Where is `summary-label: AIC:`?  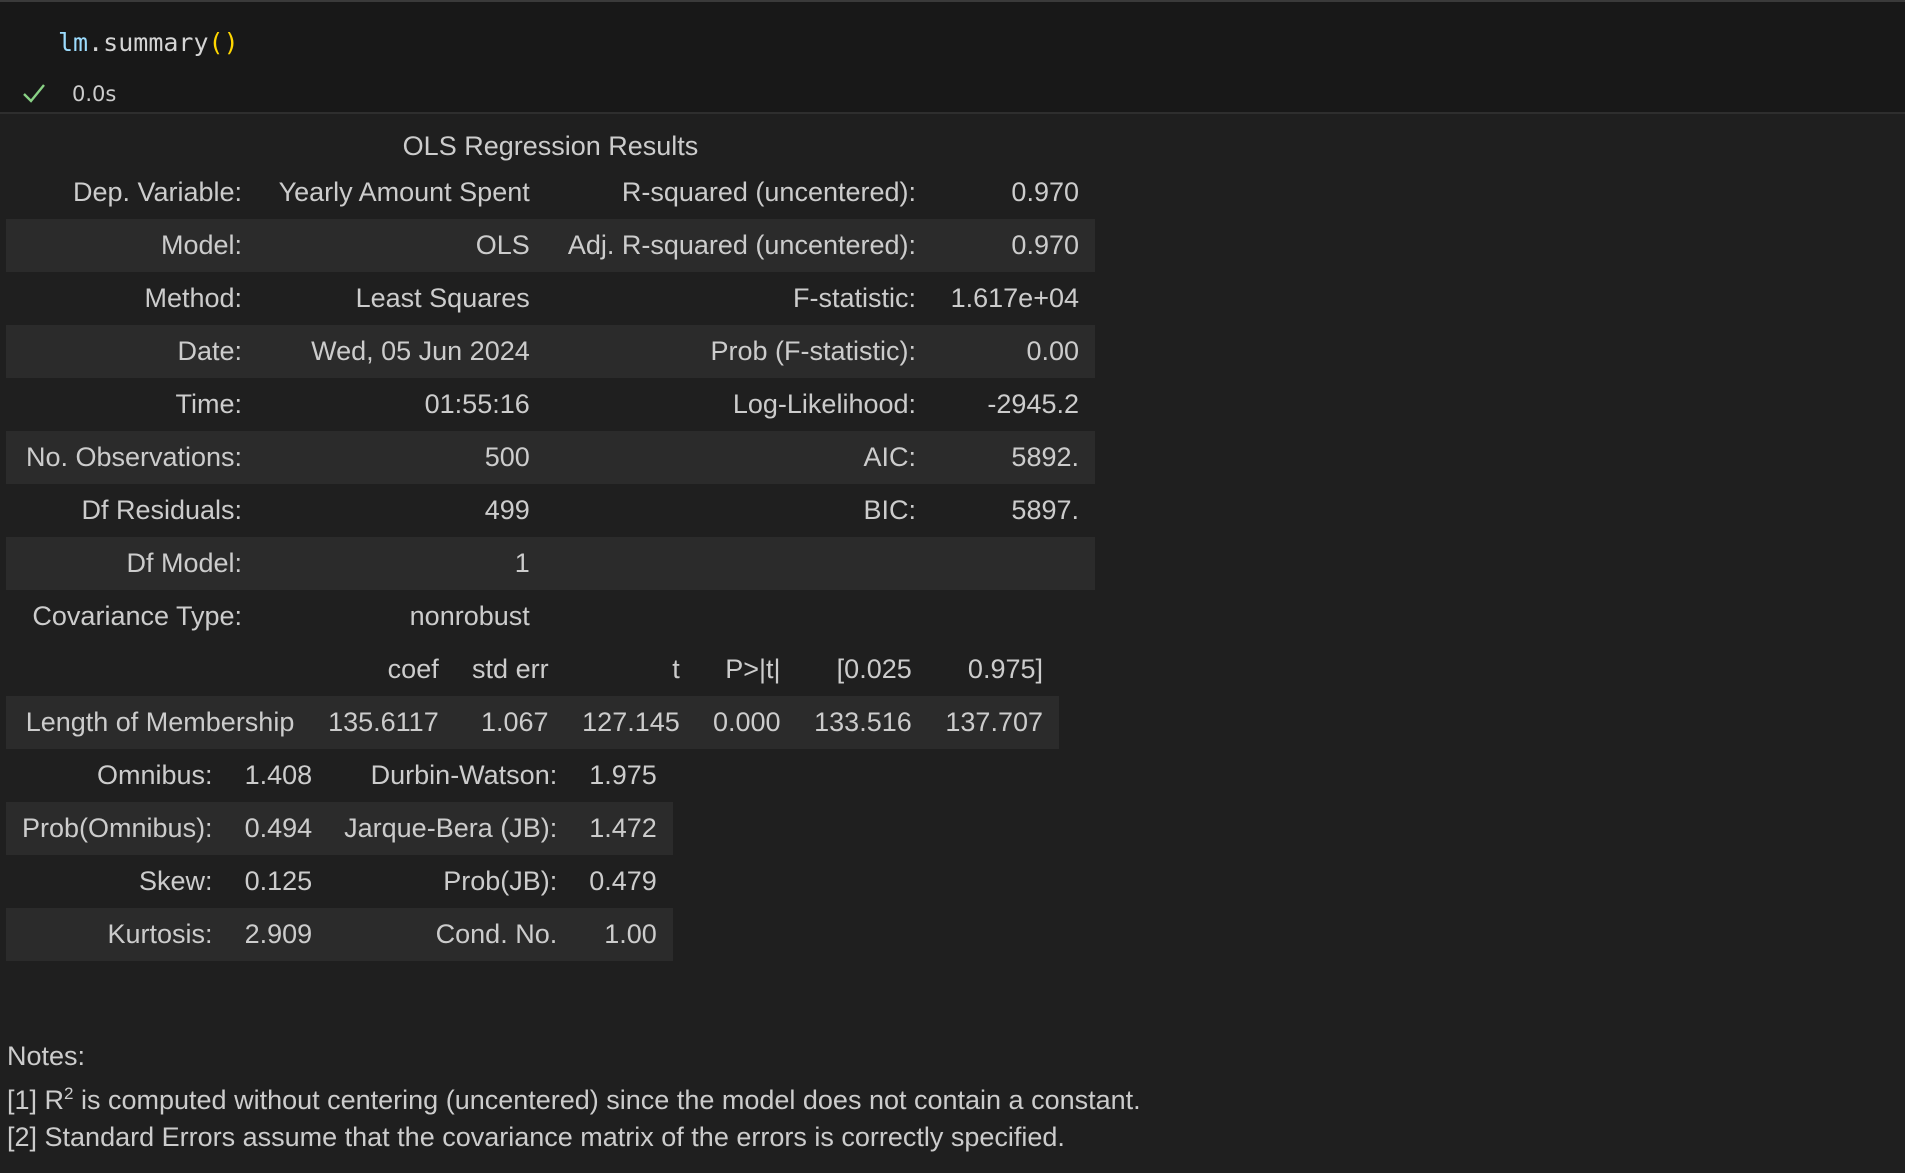
summary-label: AIC: is located at coordinates (890, 457).